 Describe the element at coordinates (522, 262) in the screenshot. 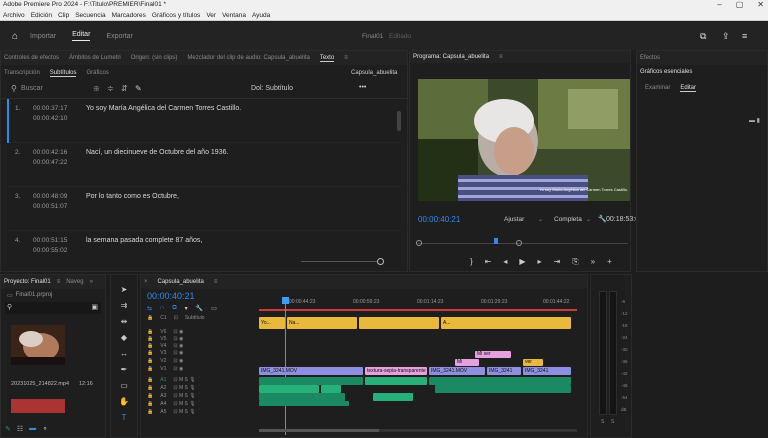

I see `play-icon: ▶` at that location.